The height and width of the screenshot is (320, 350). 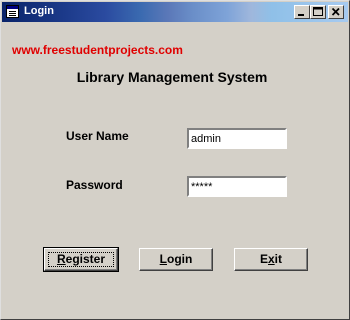 I want to click on register-button: Register, so click(x=81, y=259).